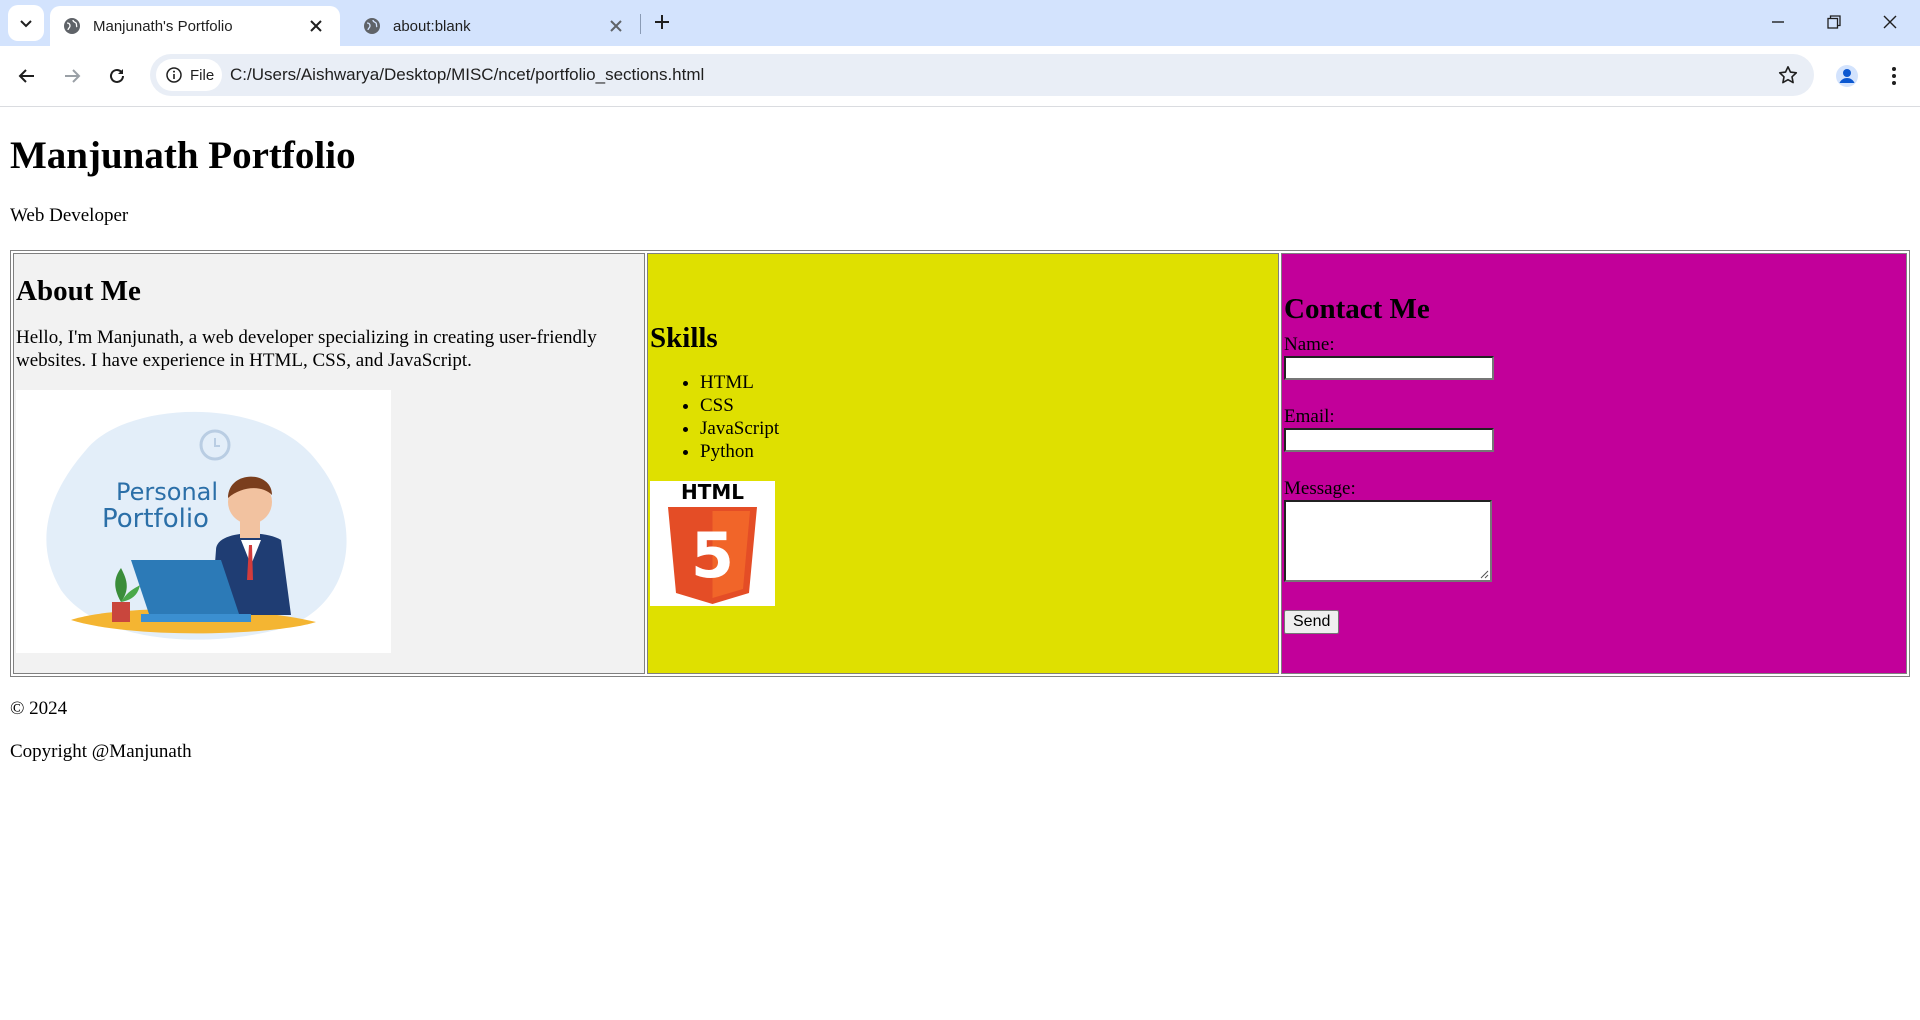 This screenshot has height=1020, width=1920. What do you see at coordinates (174, 75) in the screenshot?
I see `info-icon` at bounding box center [174, 75].